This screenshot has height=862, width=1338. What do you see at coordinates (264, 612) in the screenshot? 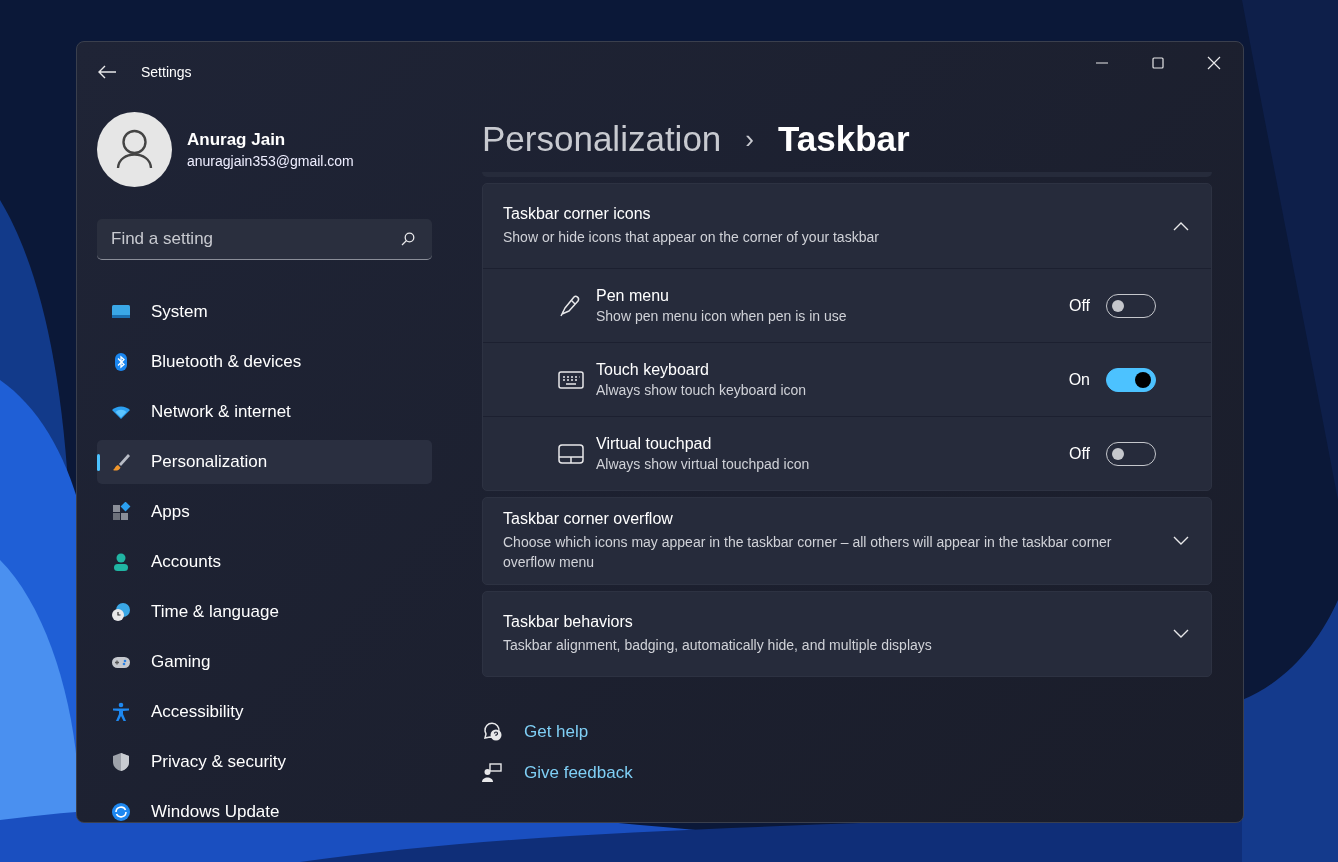
I see `nav-item: Time & language` at bounding box center [264, 612].